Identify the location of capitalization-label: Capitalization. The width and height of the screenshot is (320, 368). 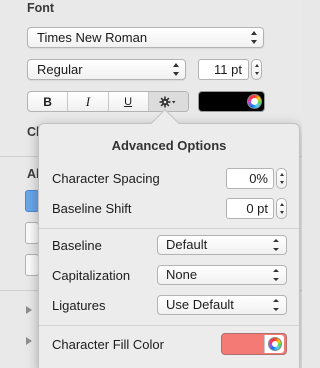
(91, 275).